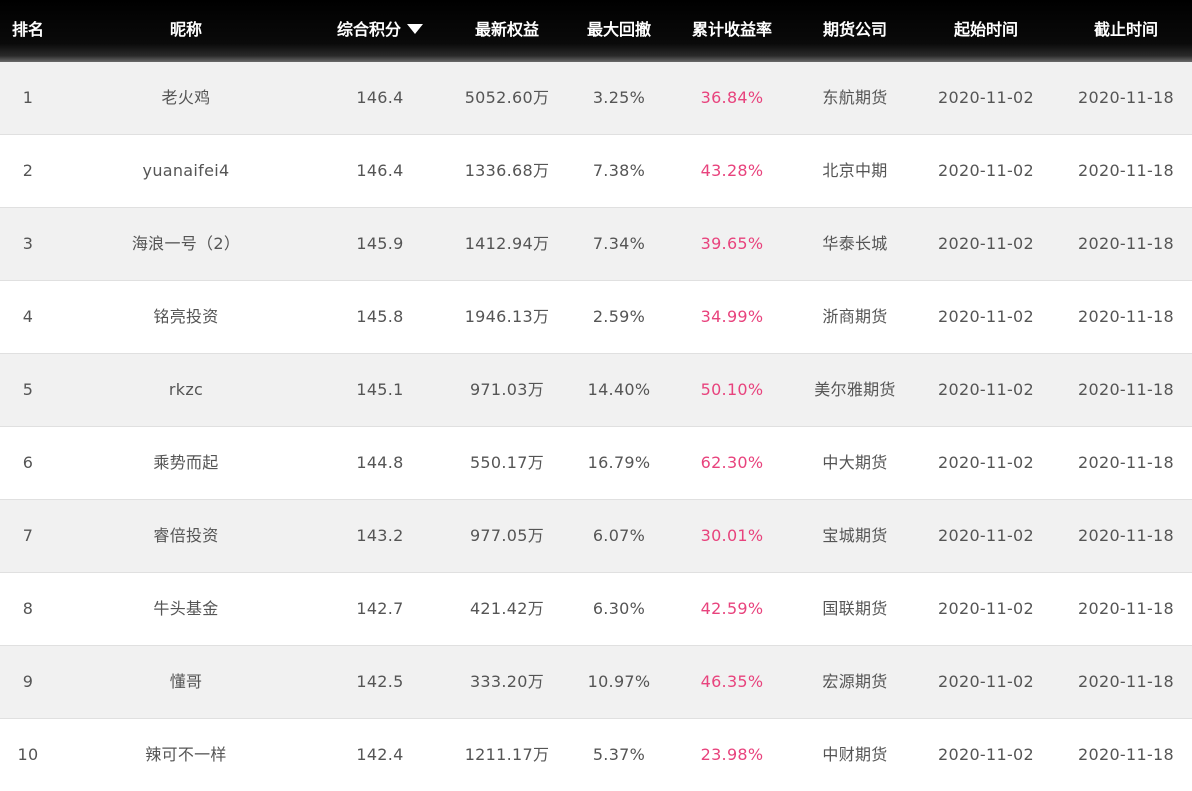 This screenshot has height=791, width=1192. Describe the element at coordinates (855, 462) in the screenshot. I see `cell-firm: 中大期货` at that location.